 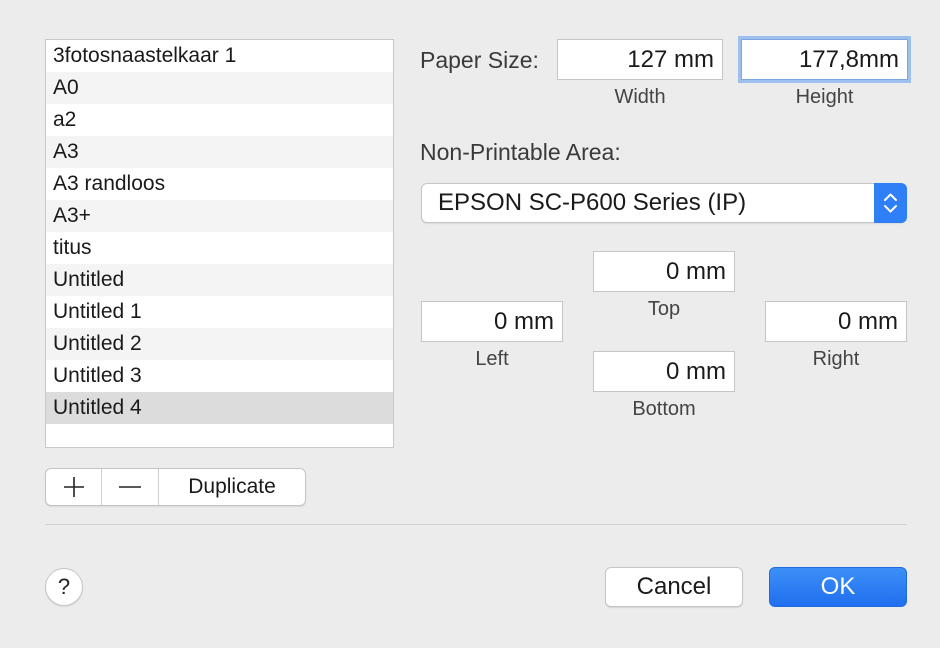 What do you see at coordinates (838, 587) in the screenshot?
I see `ok-button: OK` at bounding box center [838, 587].